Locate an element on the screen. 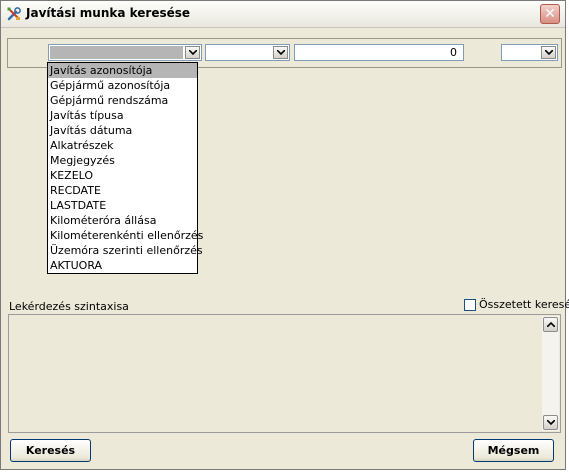 Image resolution: width=569 pixels, height=474 pixels. logic-combo is located at coordinates (529, 52).